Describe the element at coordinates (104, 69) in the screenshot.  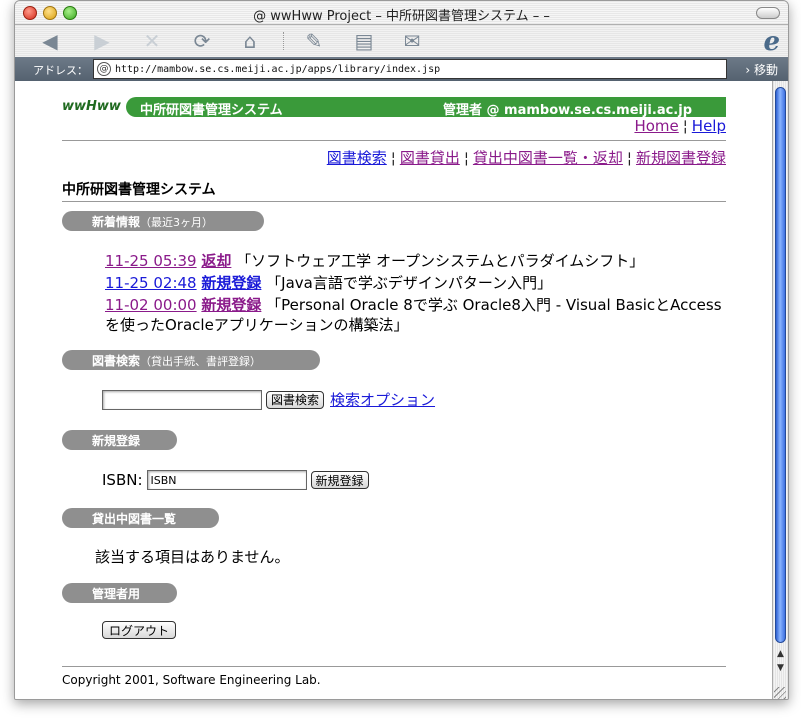
I see `page-icon: @` at that location.